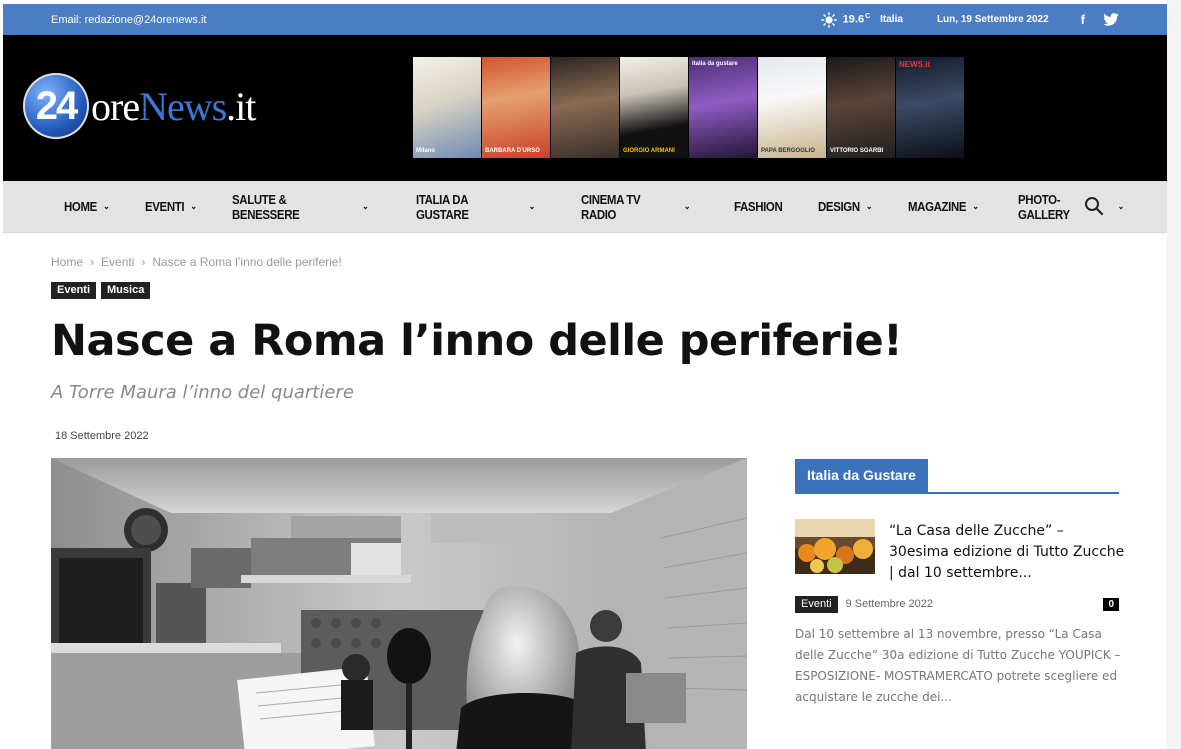 This screenshot has width=1181, height=749. Describe the element at coordinates (937, 206) in the screenshot. I see `nav-item-label: MAGAZINE` at that location.